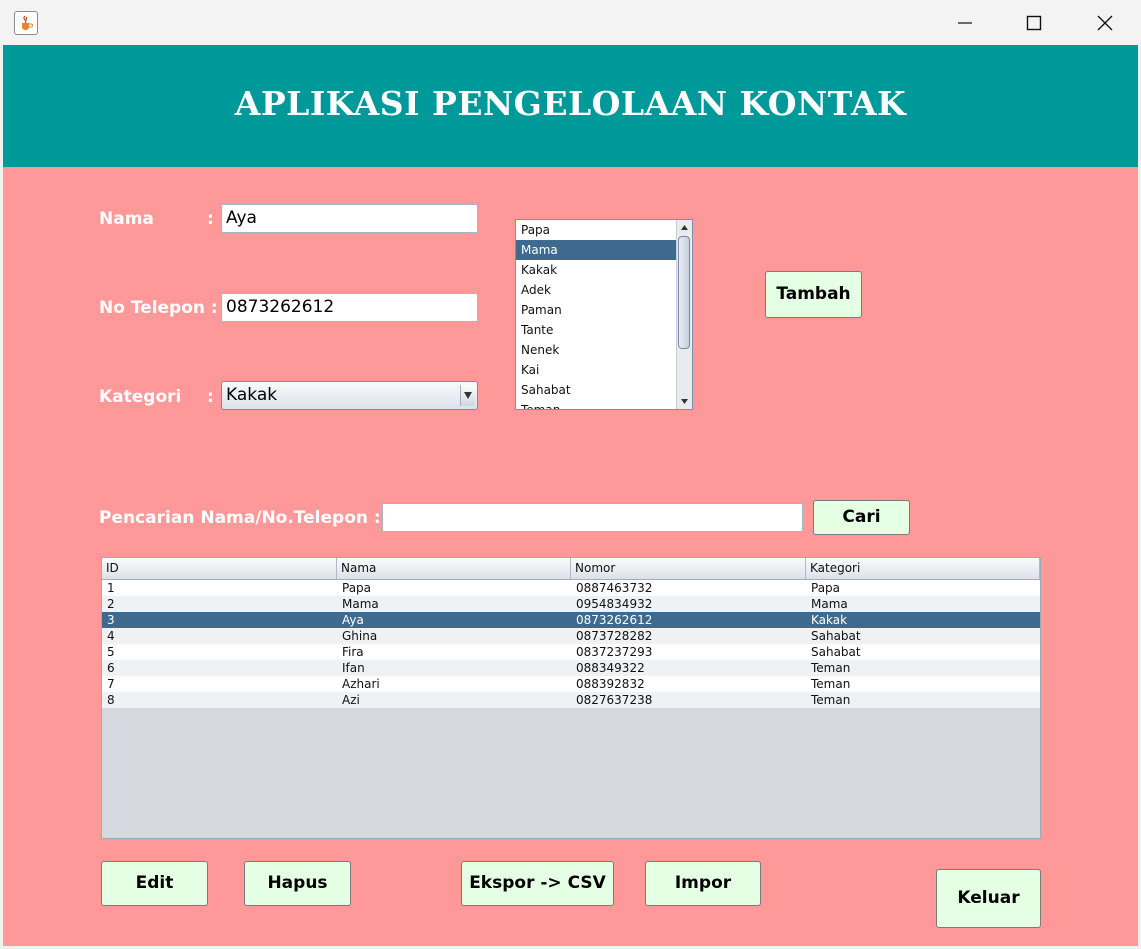 Image resolution: width=1141 pixels, height=949 pixels. What do you see at coordinates (571, 652) in the screenshot?
I see `table-row: 5 Fira 0837237293 Sahabat` at bounding box center [571, 652].